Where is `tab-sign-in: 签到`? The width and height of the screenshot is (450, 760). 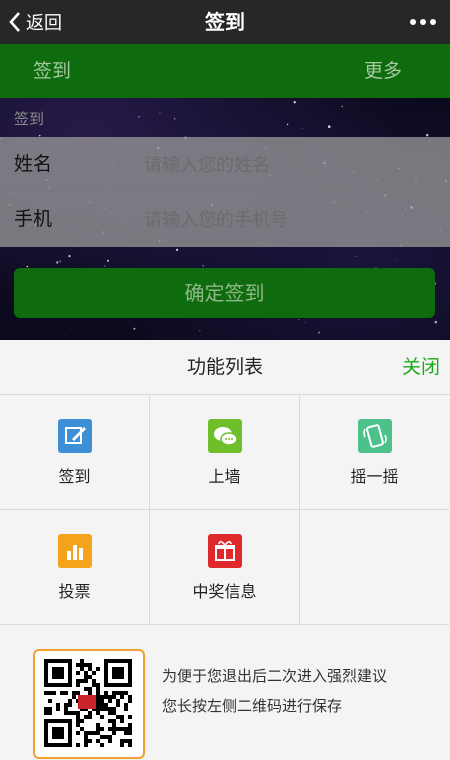 tab-sign-in: 签到 is located at coordinates (52, 71).